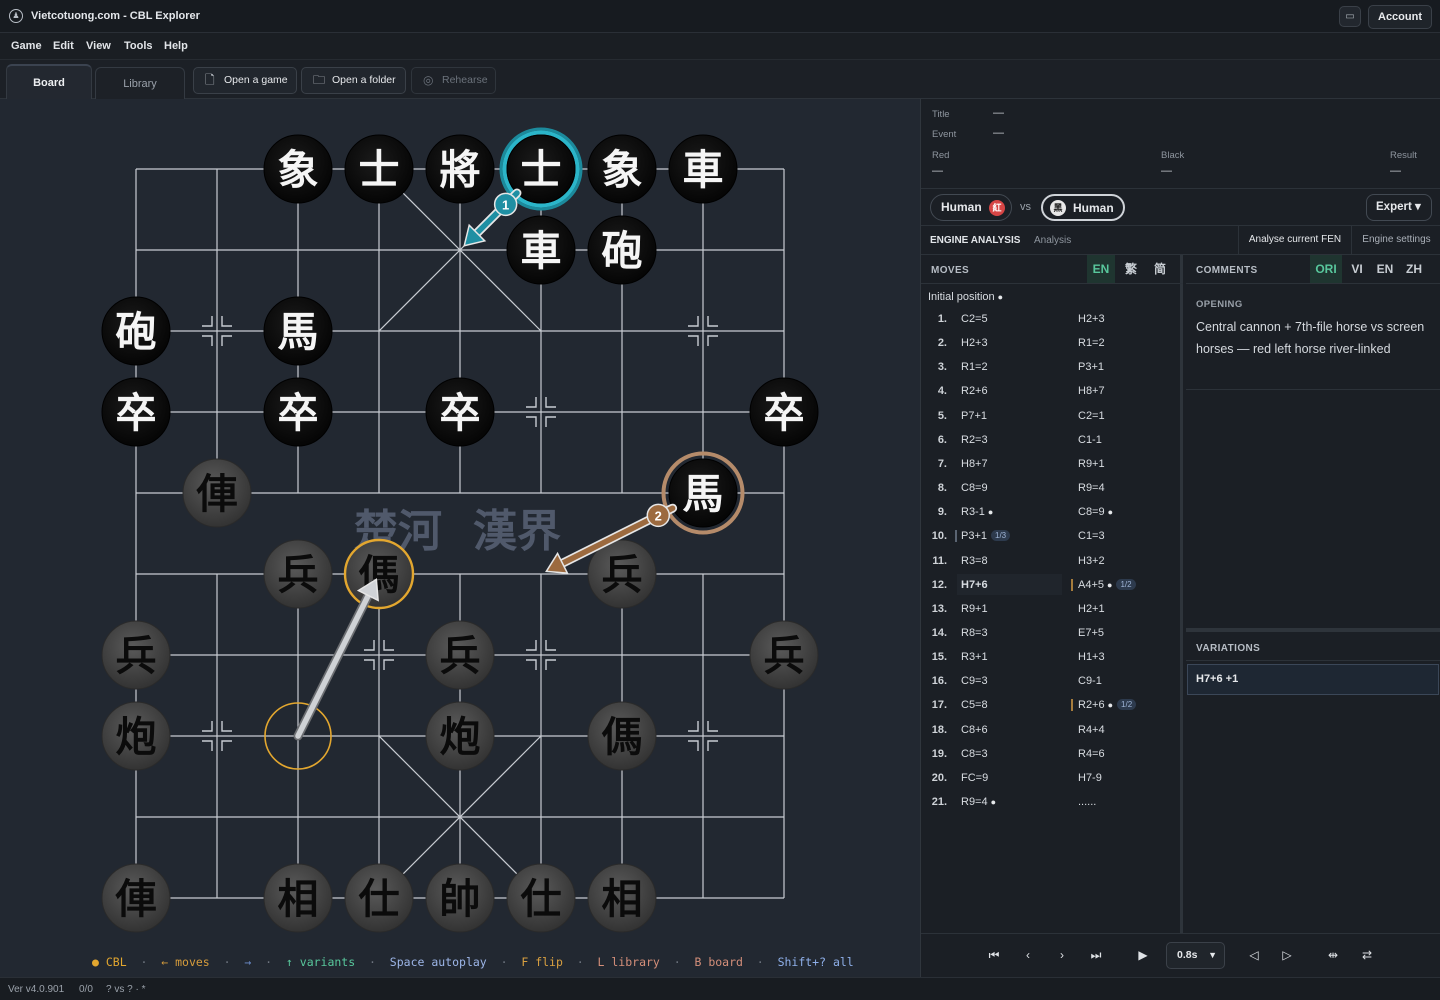 The width and height of the screenshot is (1440, 1000). Describe the element at coordinates (1160, 269) in the screenshot. I see `moves-lang-simplified: 简` at that location.